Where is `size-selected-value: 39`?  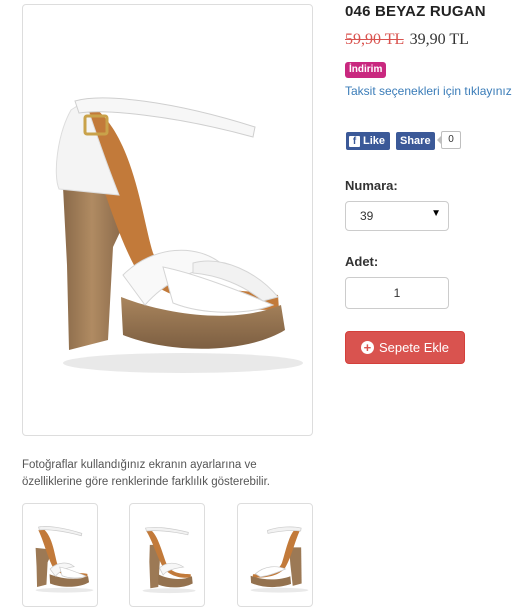
size-selected-value: 39 is located at coordinates (367, 216).